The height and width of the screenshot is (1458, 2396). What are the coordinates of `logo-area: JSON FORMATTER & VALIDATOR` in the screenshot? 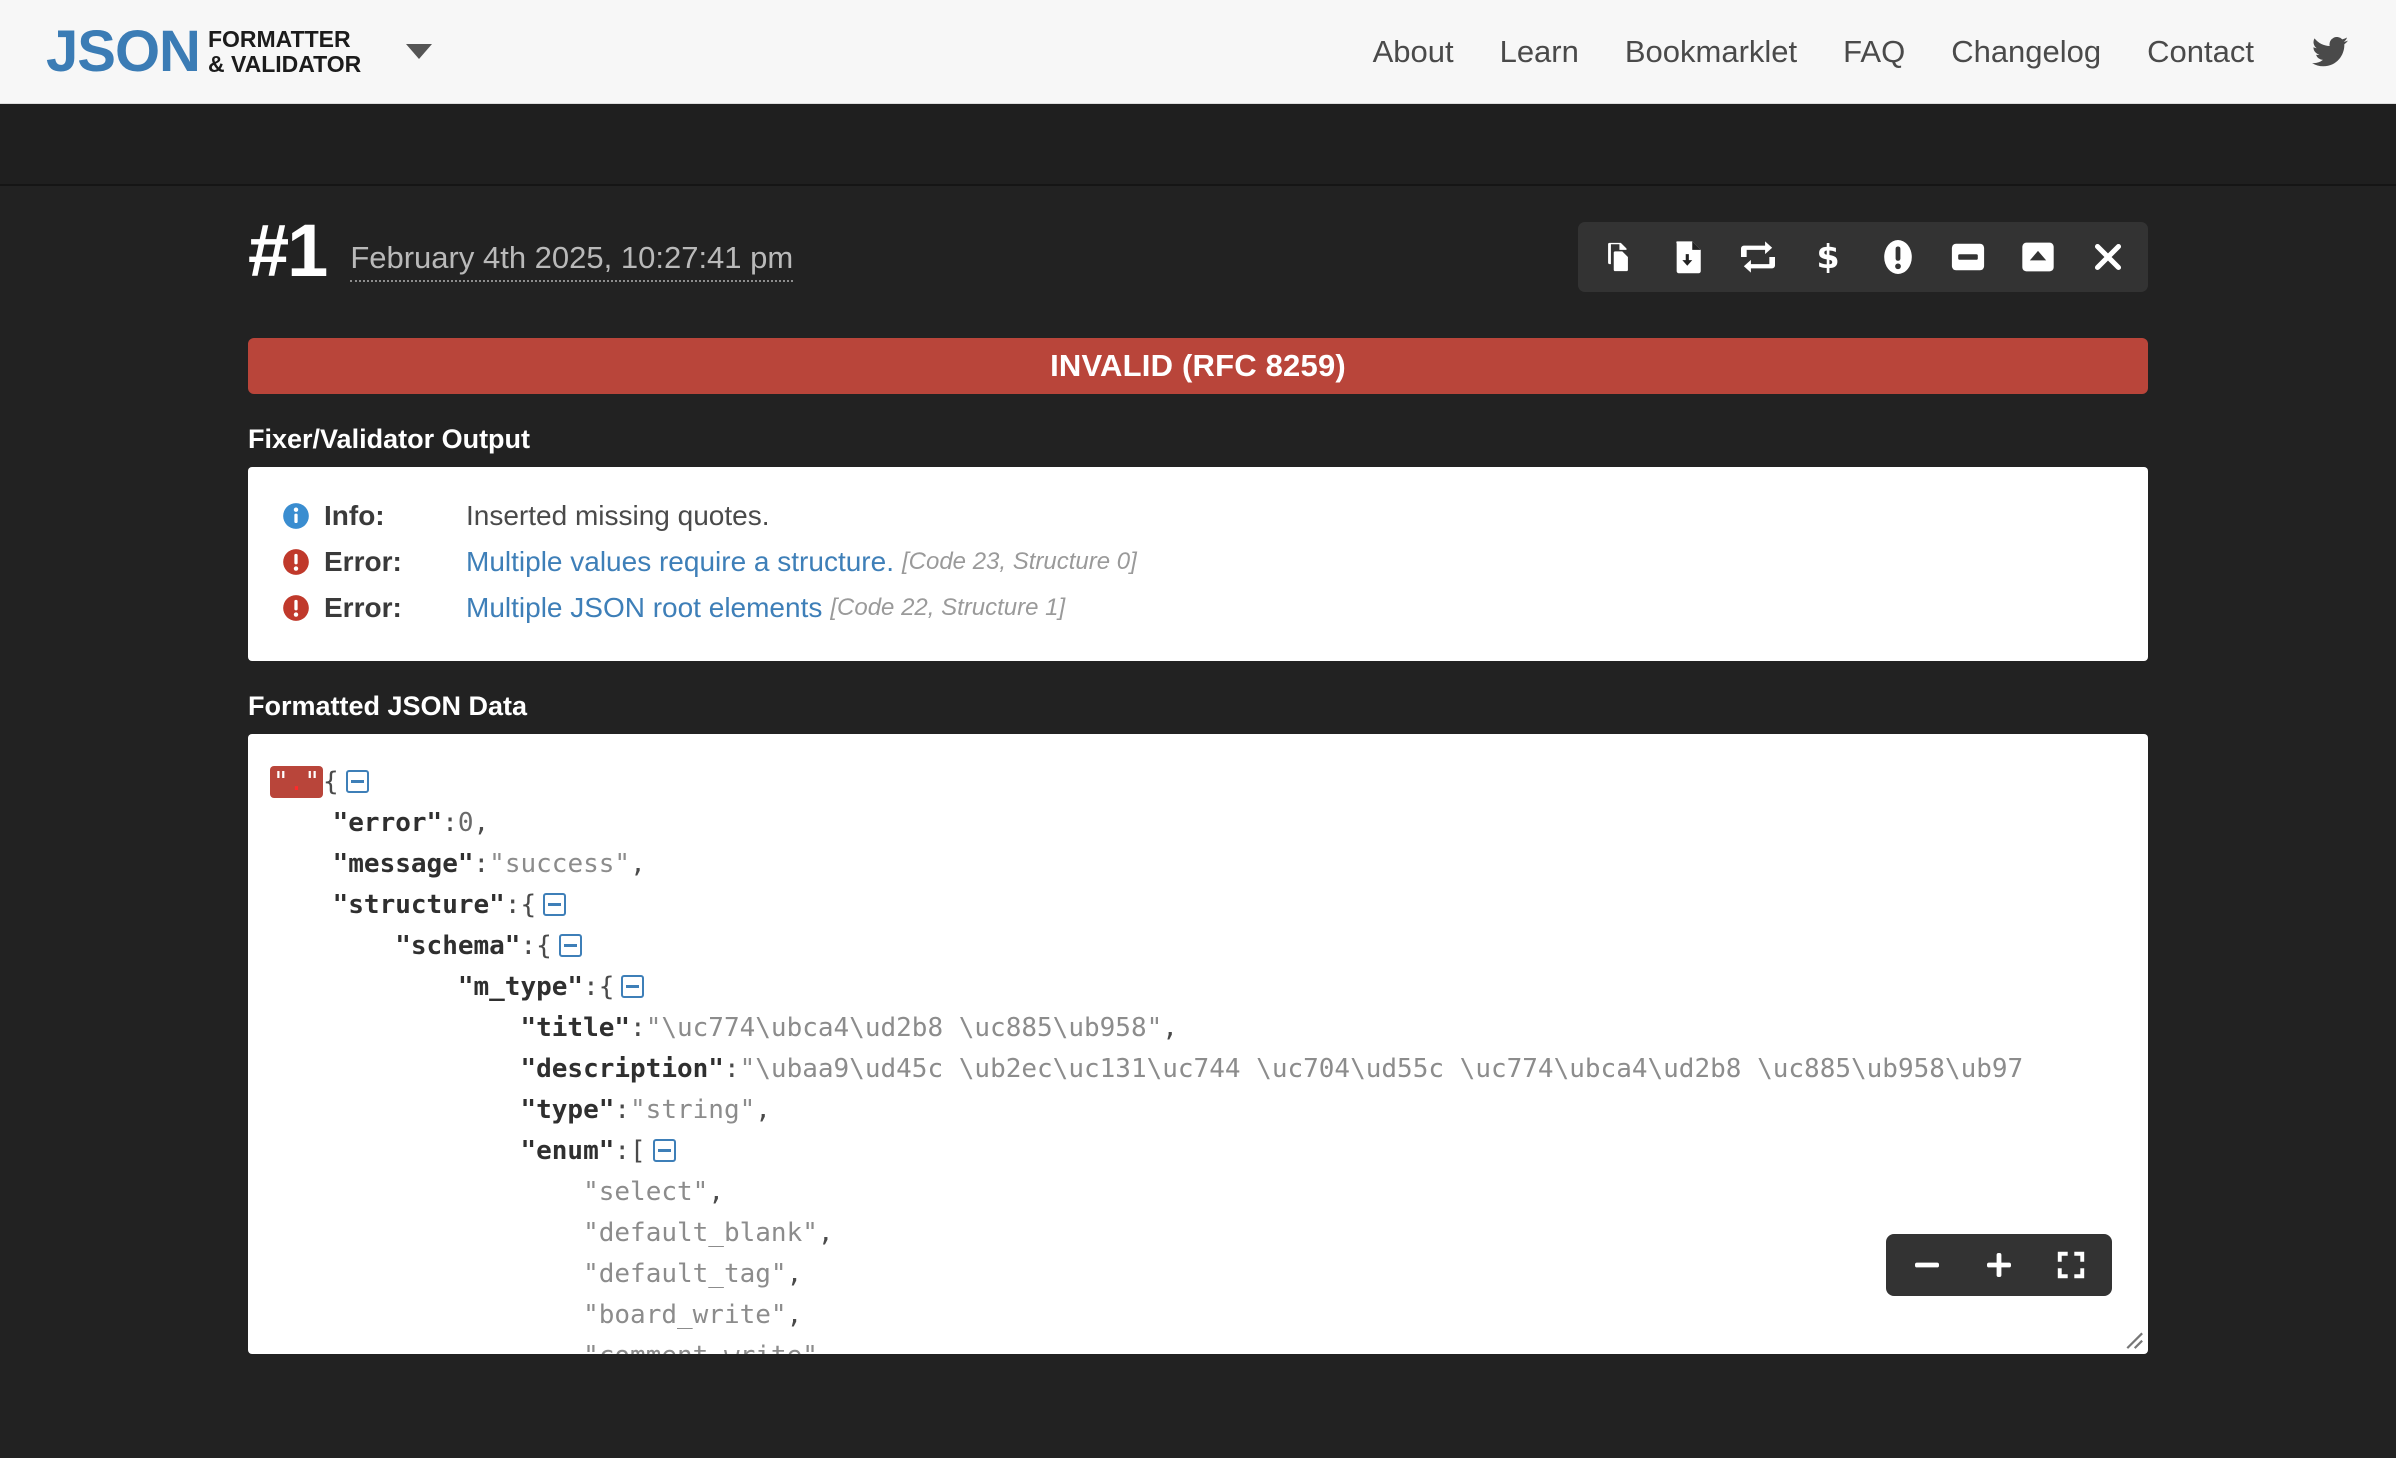 It's located at (239, 51).